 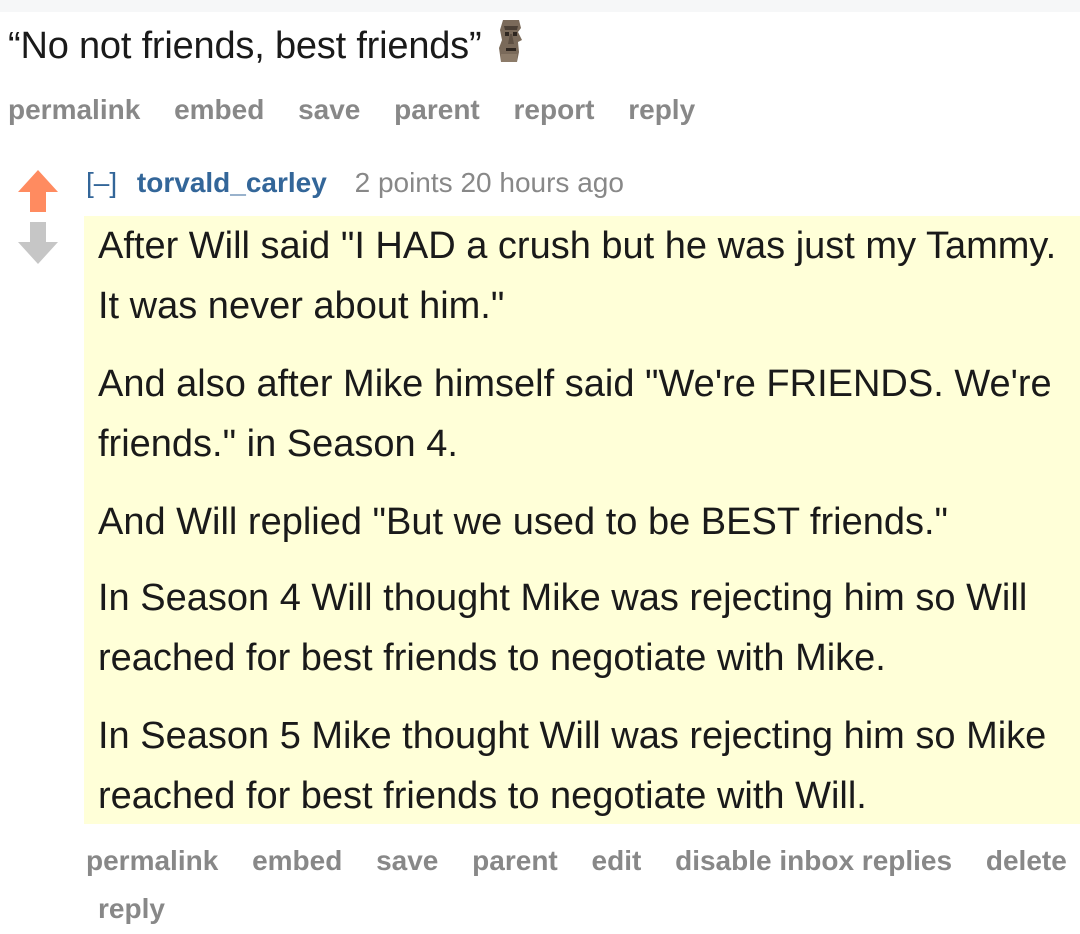 I want to click on timestamp: 20 hours ago, so click(x=542, y=182).